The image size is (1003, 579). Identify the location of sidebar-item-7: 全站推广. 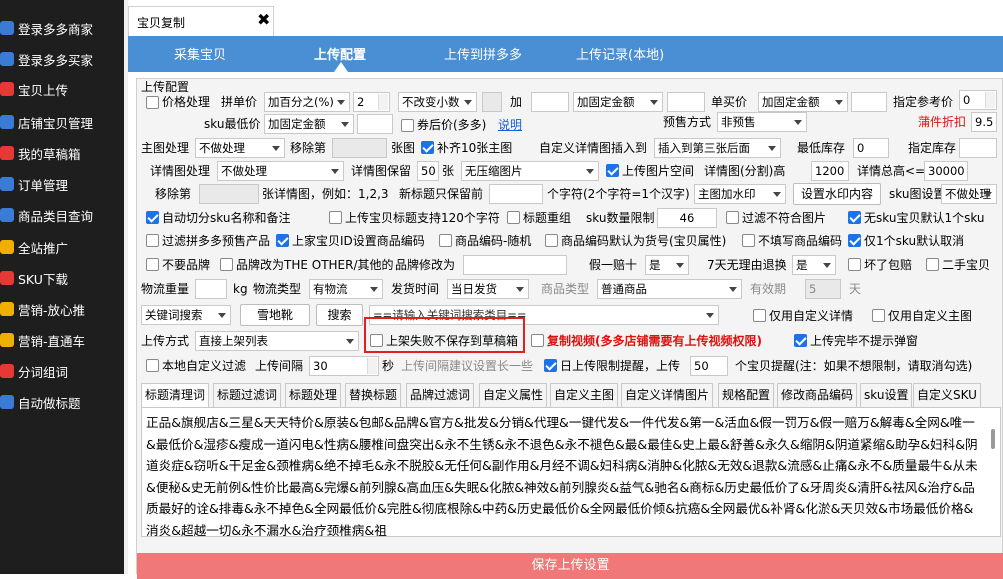
(62, 247).